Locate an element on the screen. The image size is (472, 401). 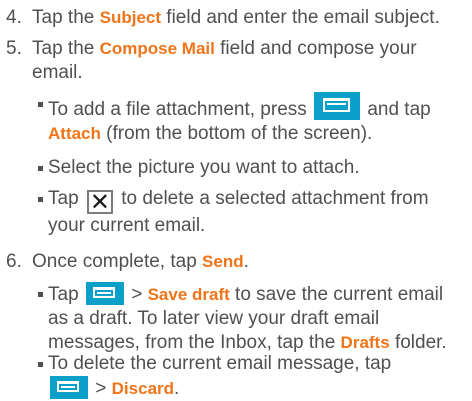
step-number: 5. is located at coordinates (14, 48).